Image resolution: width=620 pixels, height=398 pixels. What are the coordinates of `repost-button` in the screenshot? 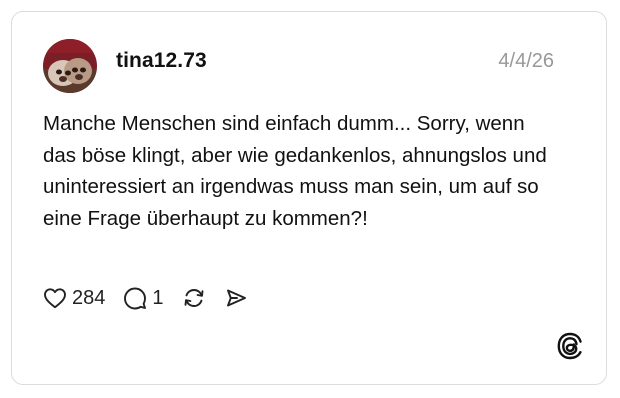 It's located at (194, 298).